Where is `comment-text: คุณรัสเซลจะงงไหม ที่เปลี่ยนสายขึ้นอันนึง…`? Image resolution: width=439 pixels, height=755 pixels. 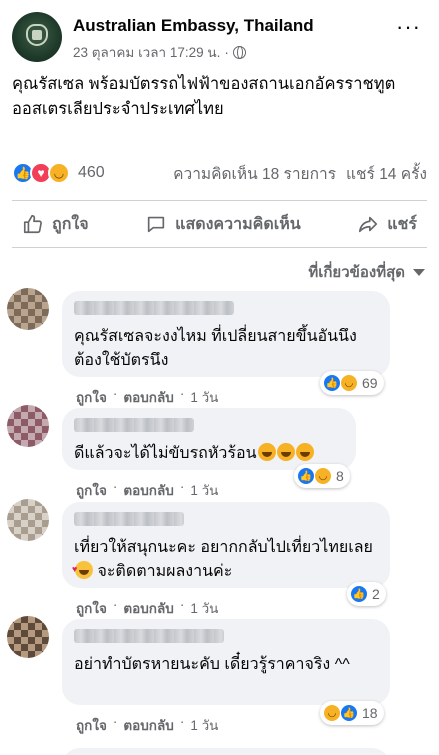 comment-text: คุณรัสเซลจะงงไหม ที่เปลี่ยนสายขึ้นอันนึง… is located at coordinates (215, 348).